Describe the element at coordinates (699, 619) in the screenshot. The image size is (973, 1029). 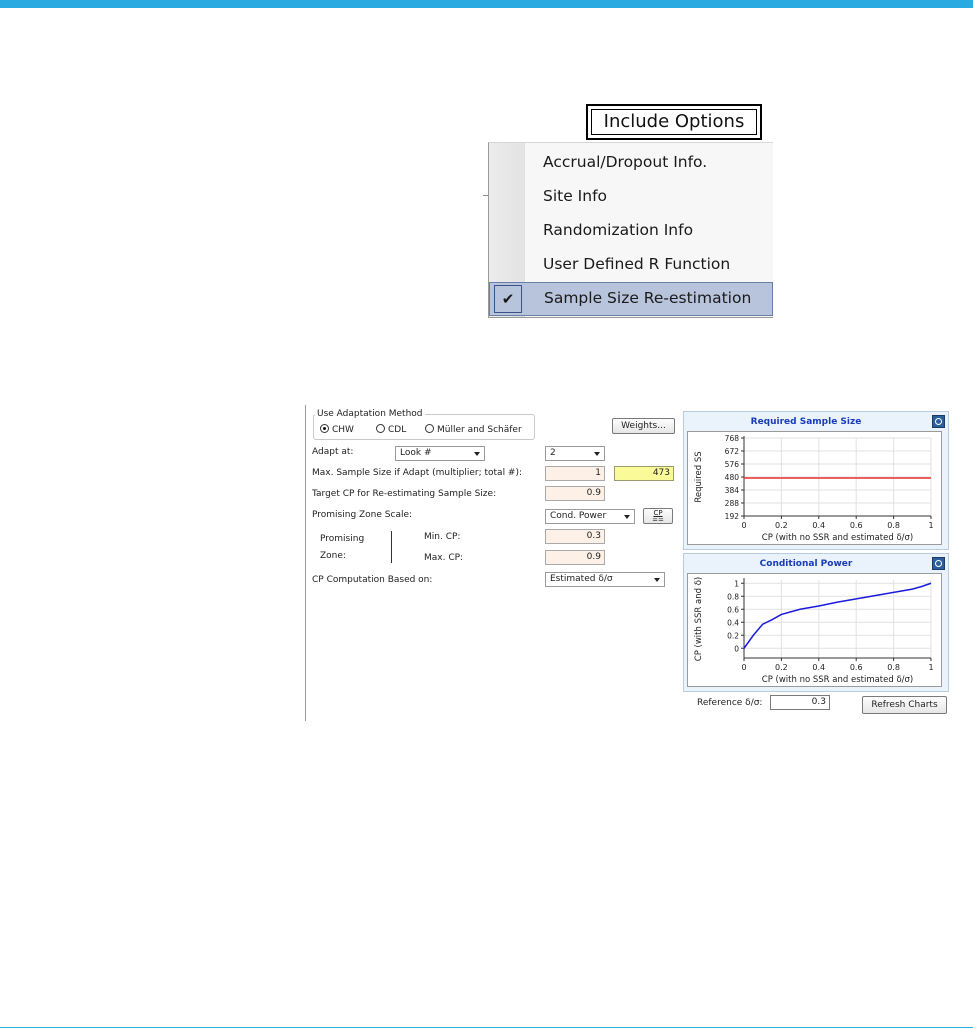
I see `y-axis-label: CP (with SSR and δ)` at that location.